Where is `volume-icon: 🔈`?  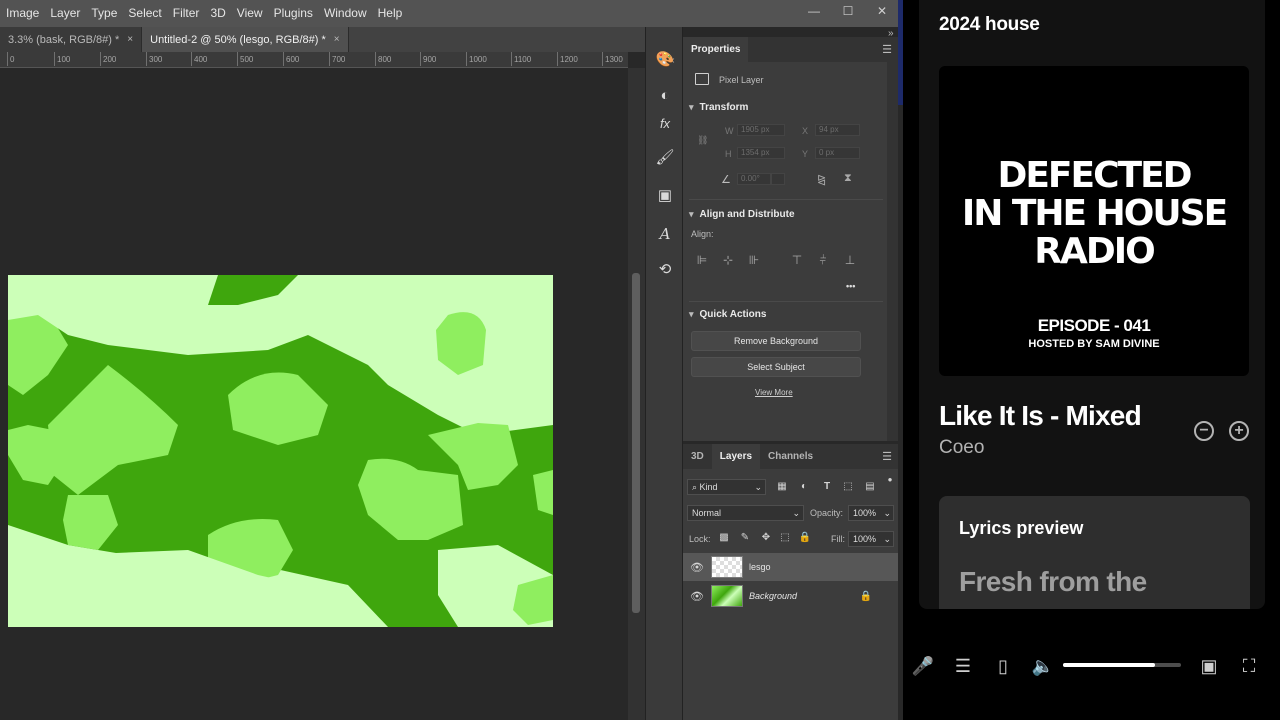
volume-icon: 🔈 is located at coordinates (1043, 666).